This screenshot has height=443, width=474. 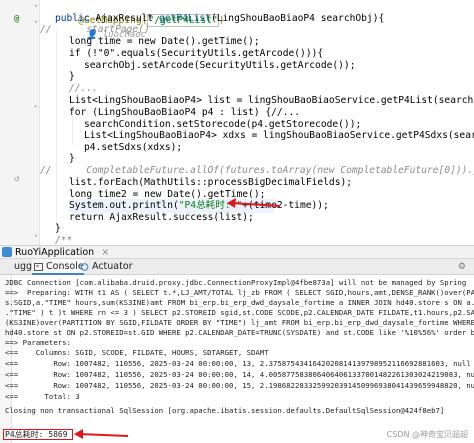 What do you see at coordinates (133, 147) in the screenshot?
I see `code-line-setxdxs: p4.setSdxs(xdxs);` at bounding box center [133, 147].